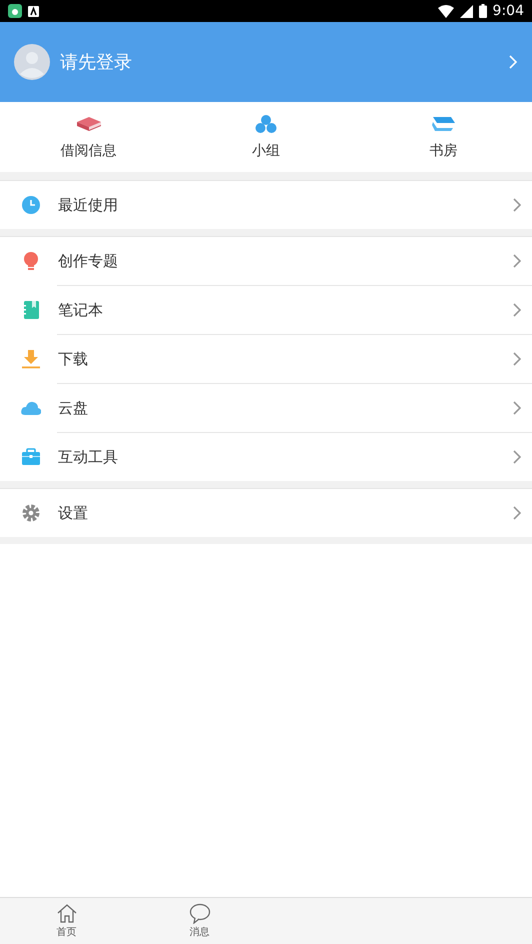 The image size is (532, 944). Describe the element at coordinates (466, 11) in the screenshot. I see `signal-icon` at that location.